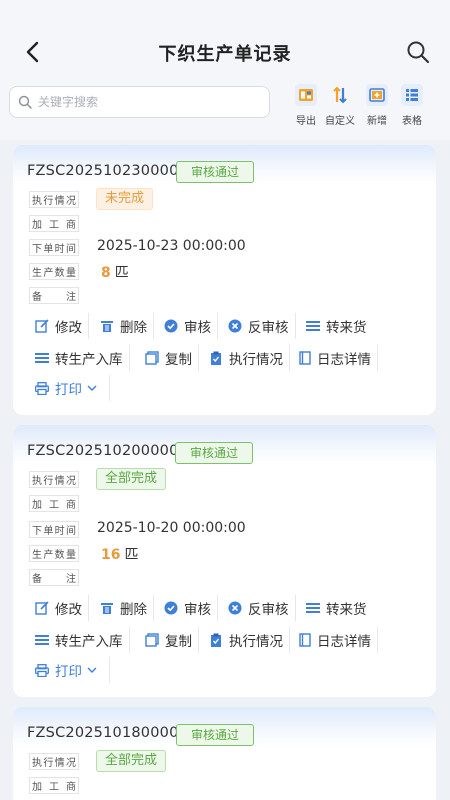  What do you see at coordinates (120, 555) in the screenshot?
I see `quantity-value: 16 匹` at bounding box center [120, 555].